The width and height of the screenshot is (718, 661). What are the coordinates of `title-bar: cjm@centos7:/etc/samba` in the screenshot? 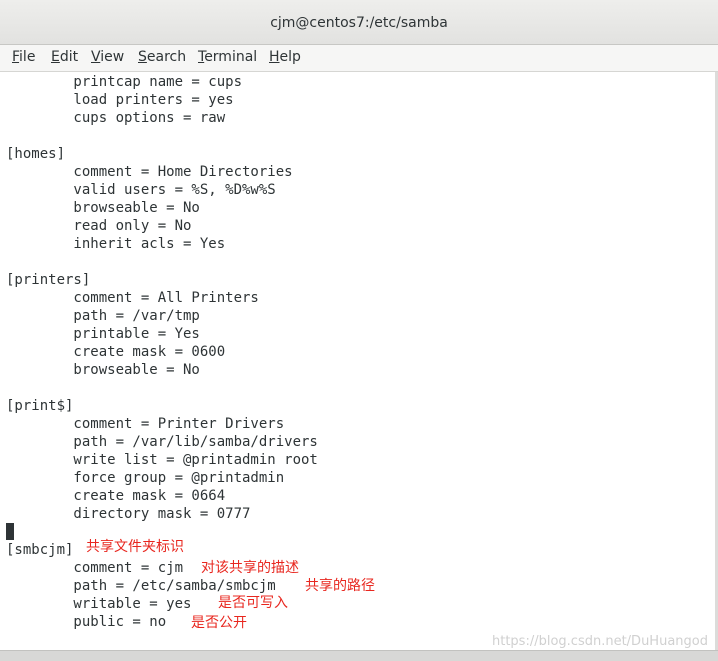 It's located at (359, 22).